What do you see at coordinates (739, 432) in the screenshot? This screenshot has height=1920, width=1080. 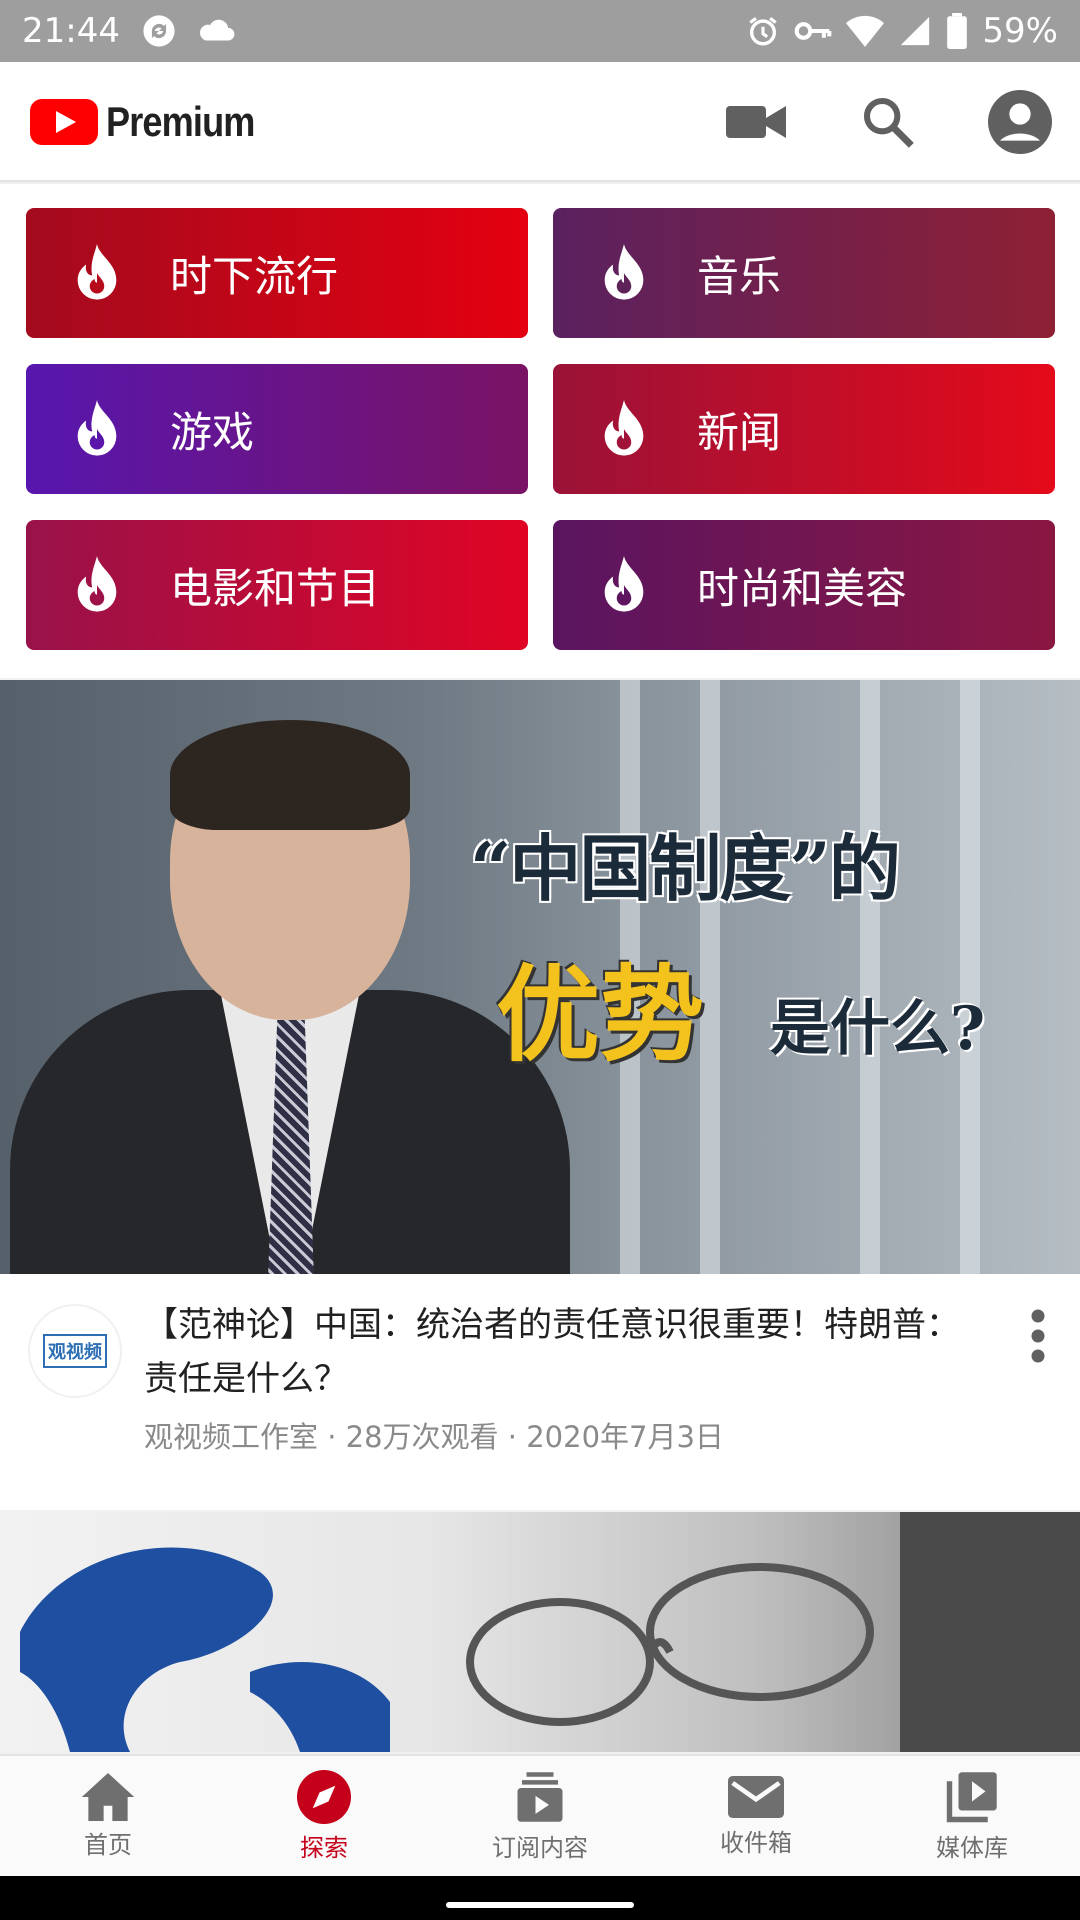 I see `category-label: 新闻` at bounding box center [739, 432].